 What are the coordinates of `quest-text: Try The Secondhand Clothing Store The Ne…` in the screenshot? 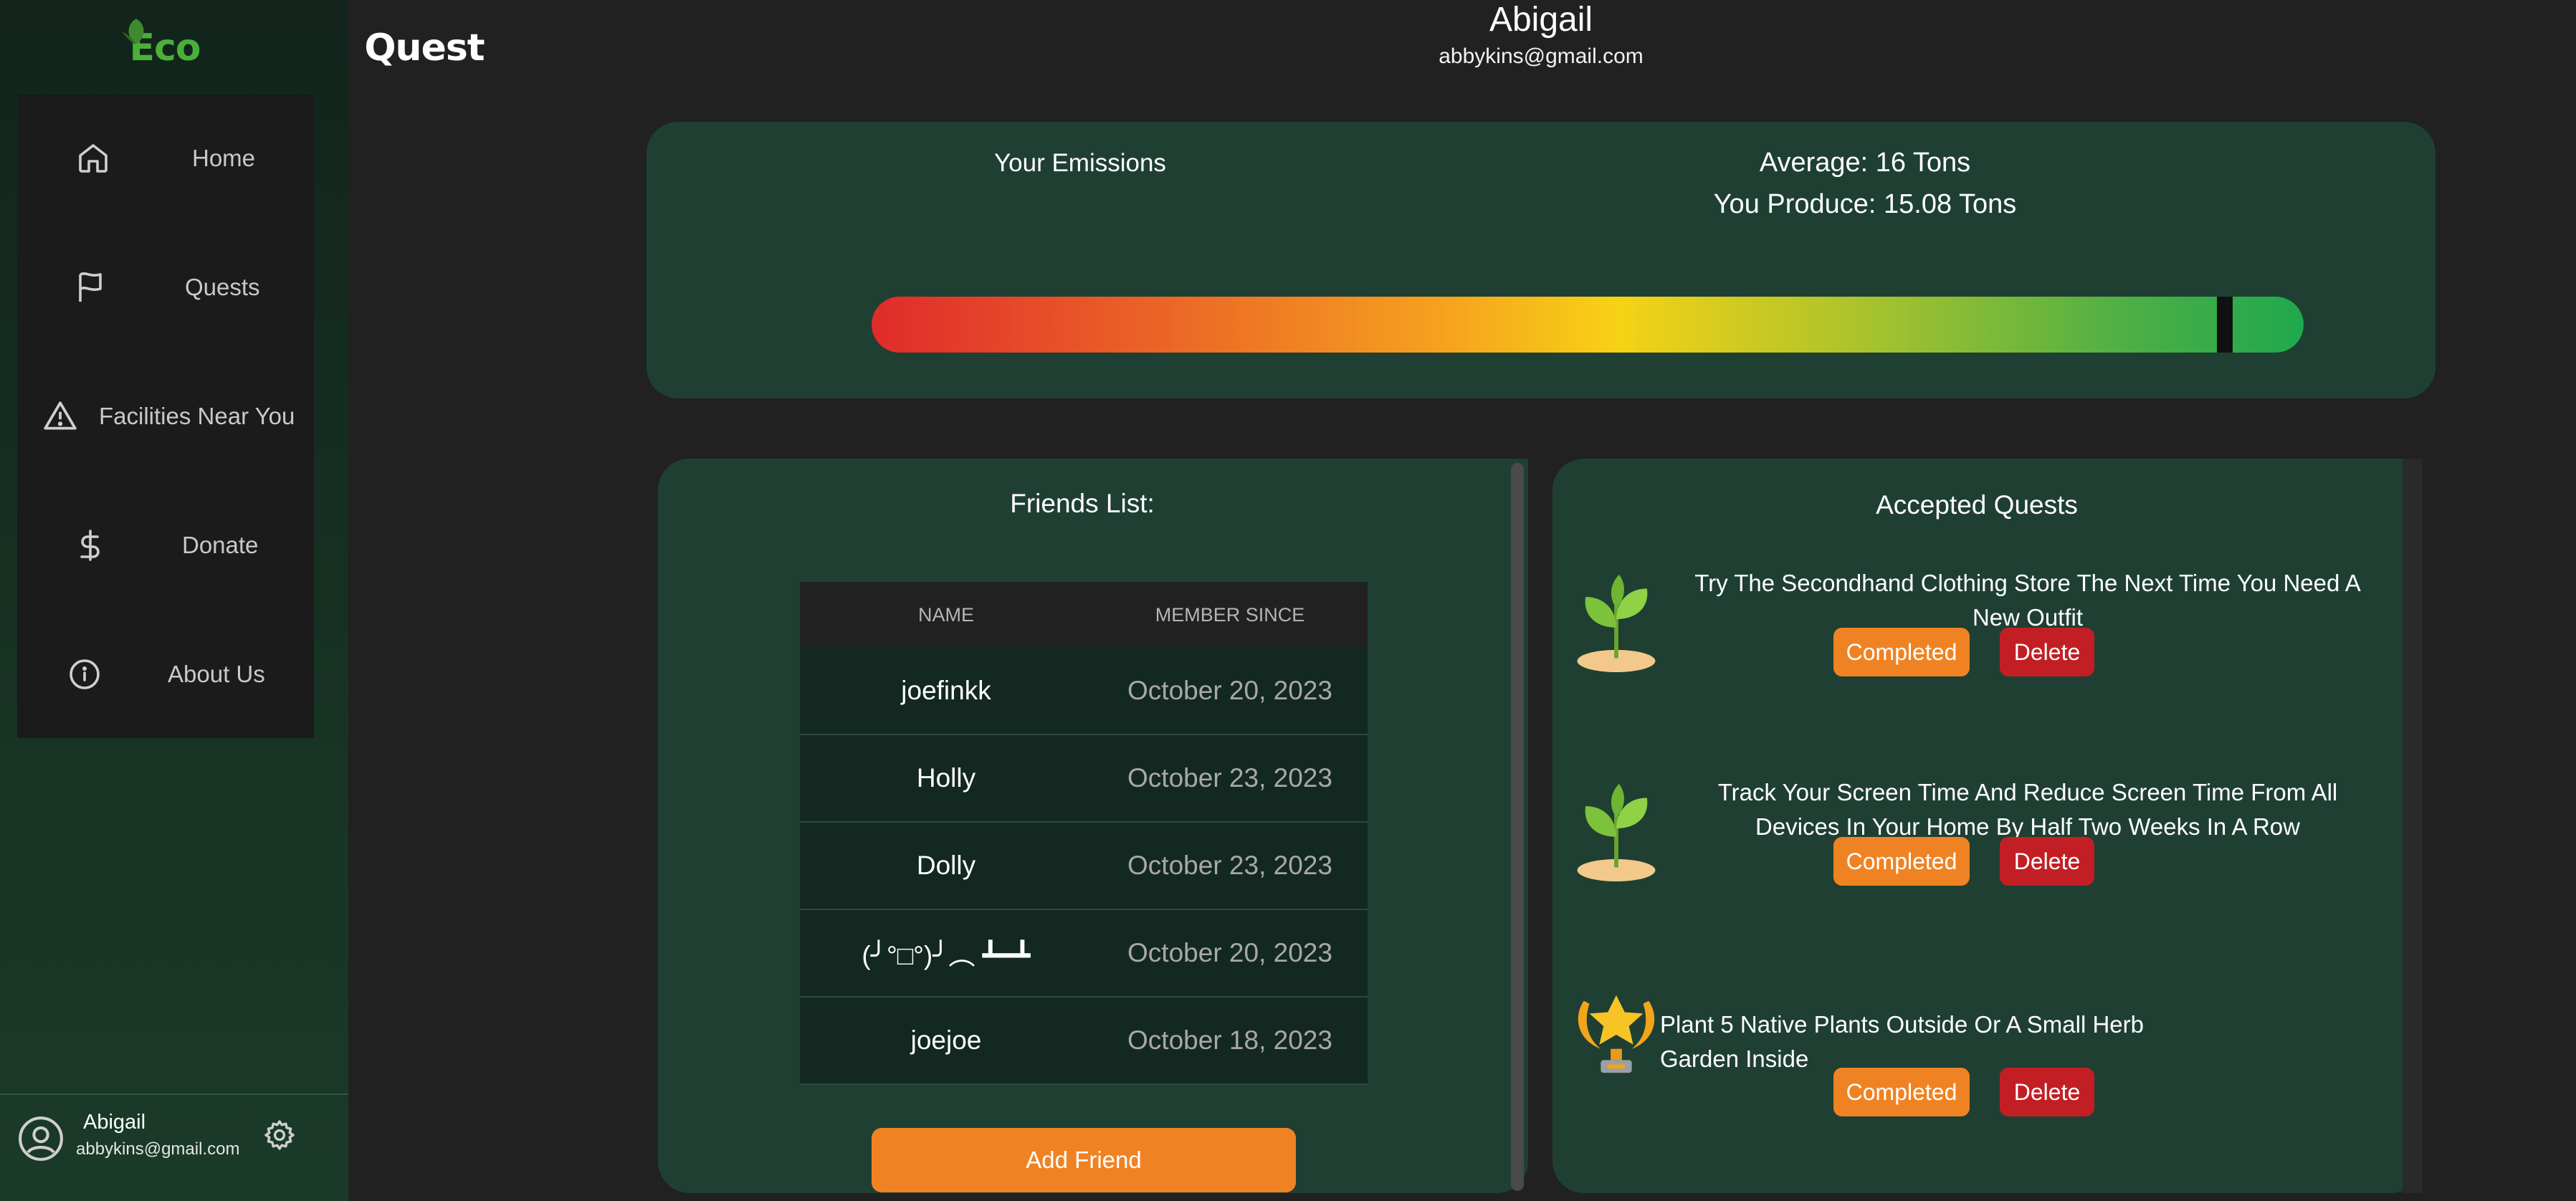 It's located at (2027, 600).